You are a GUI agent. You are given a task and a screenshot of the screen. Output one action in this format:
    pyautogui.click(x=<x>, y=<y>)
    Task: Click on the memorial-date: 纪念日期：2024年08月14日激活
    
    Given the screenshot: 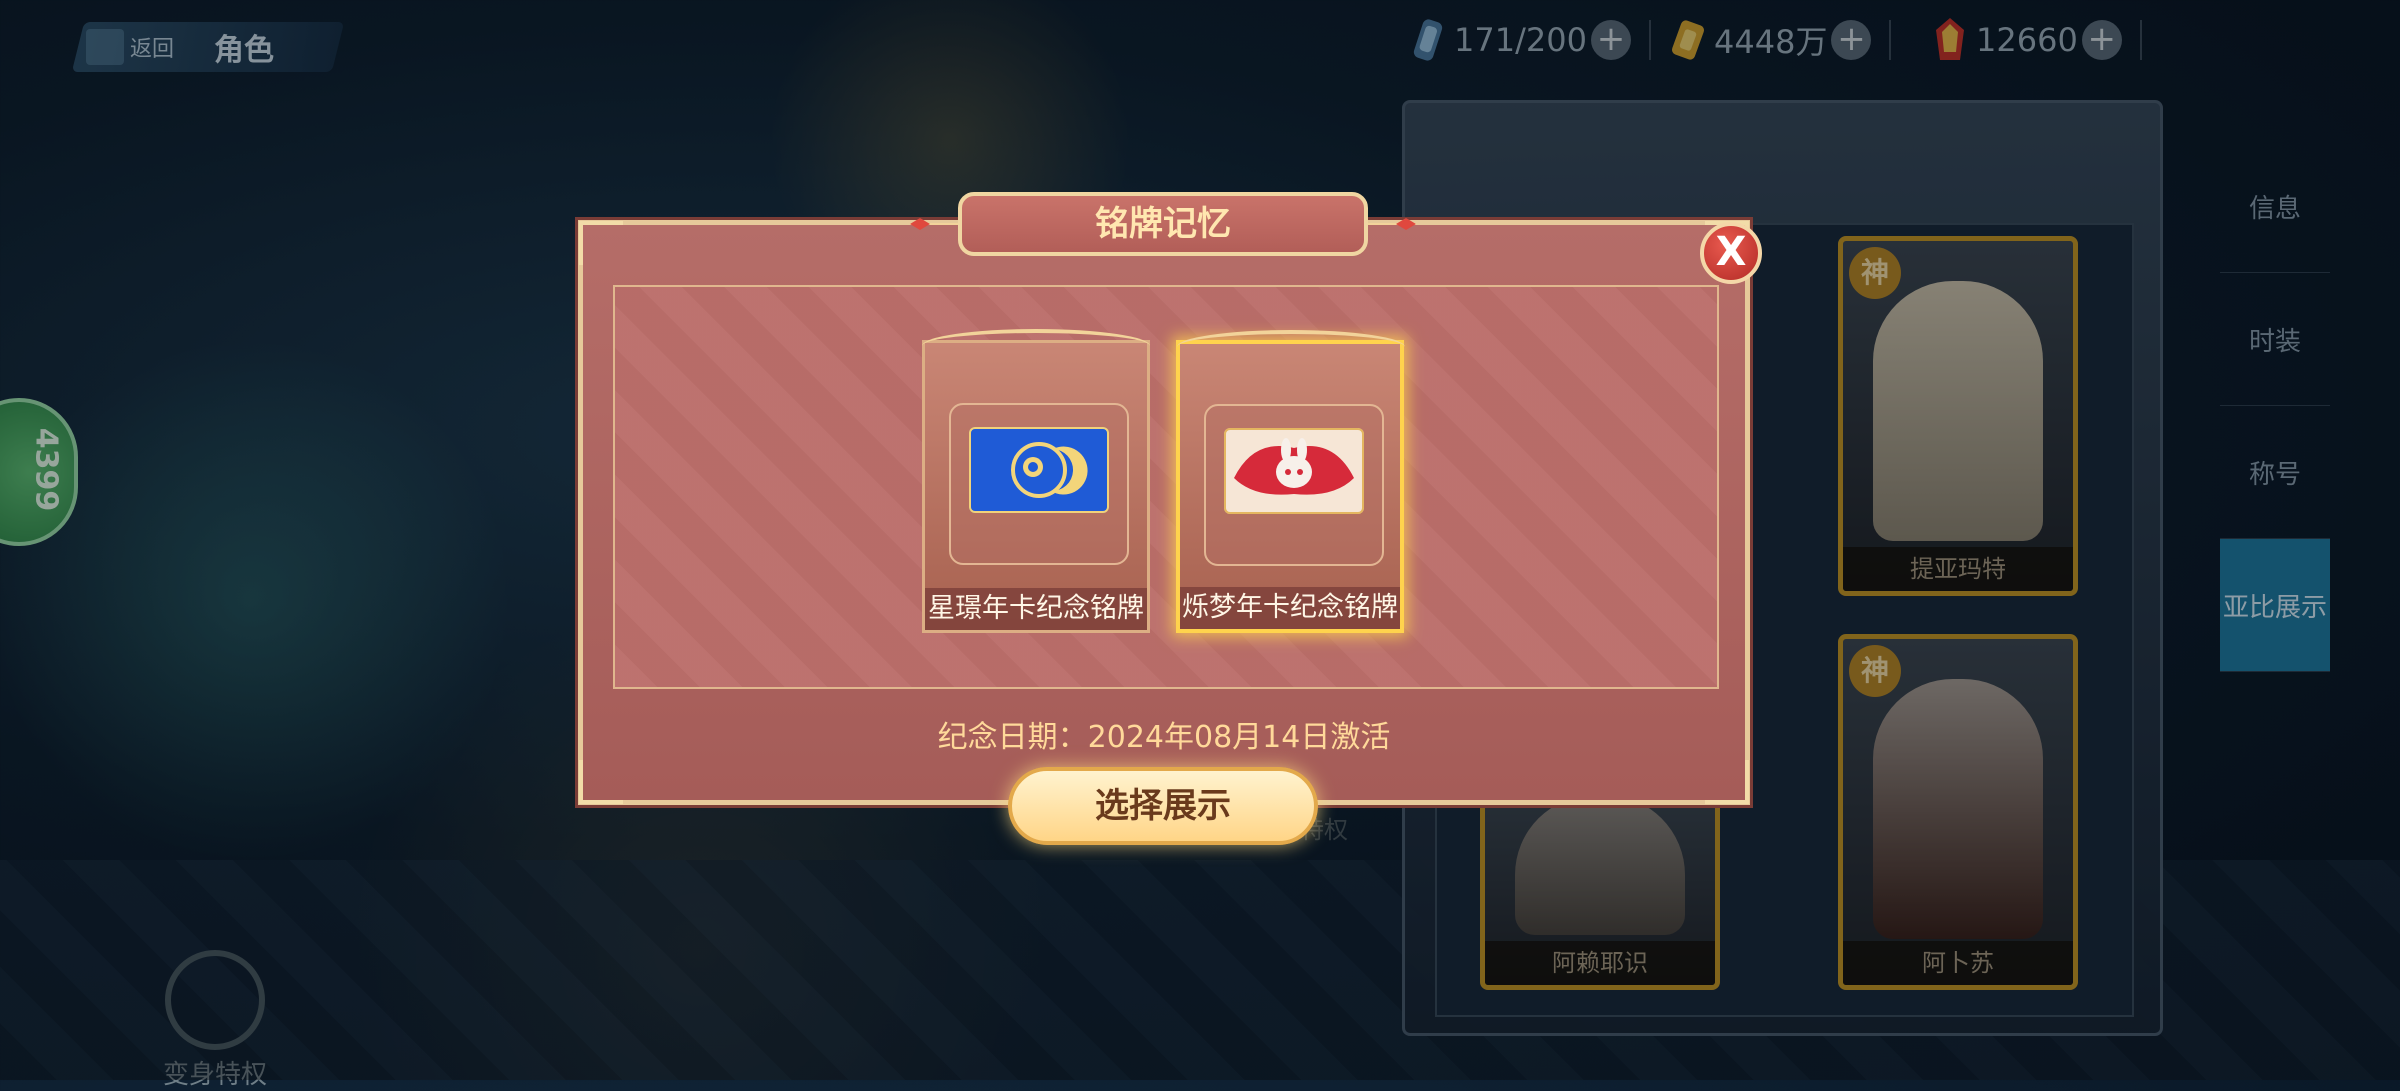 What is the action you would take?
    pyautogui.click(x=1164, y=737)
    